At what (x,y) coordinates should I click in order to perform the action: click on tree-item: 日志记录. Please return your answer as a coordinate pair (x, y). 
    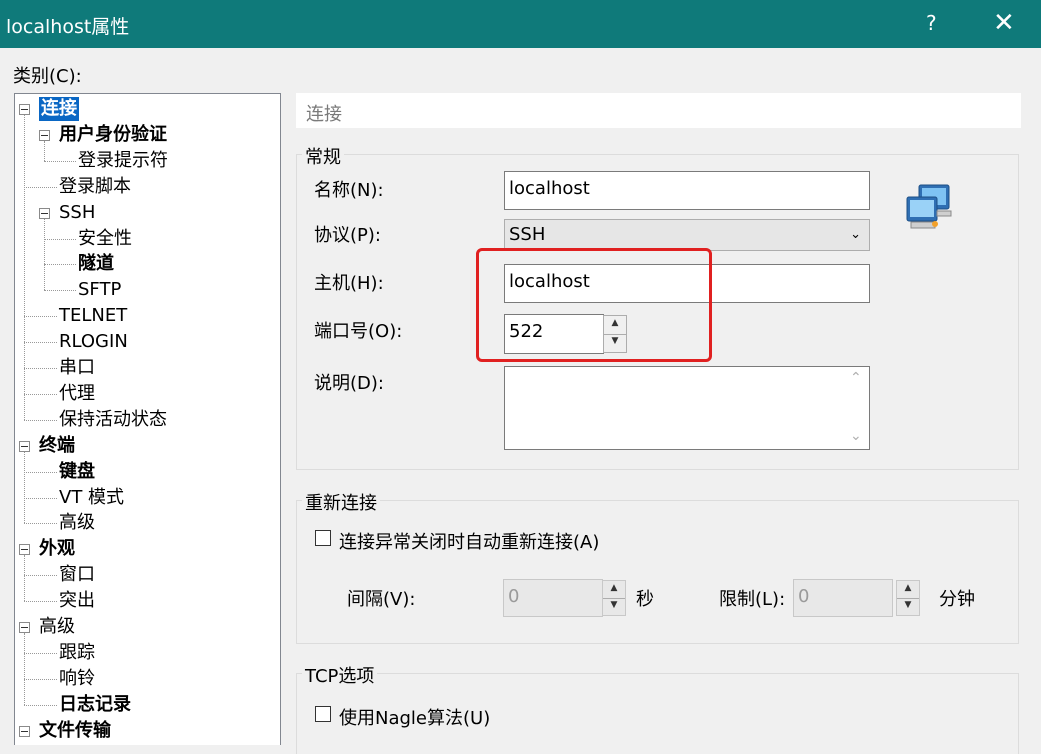
    Looking at the image, I should click on (95, 705).